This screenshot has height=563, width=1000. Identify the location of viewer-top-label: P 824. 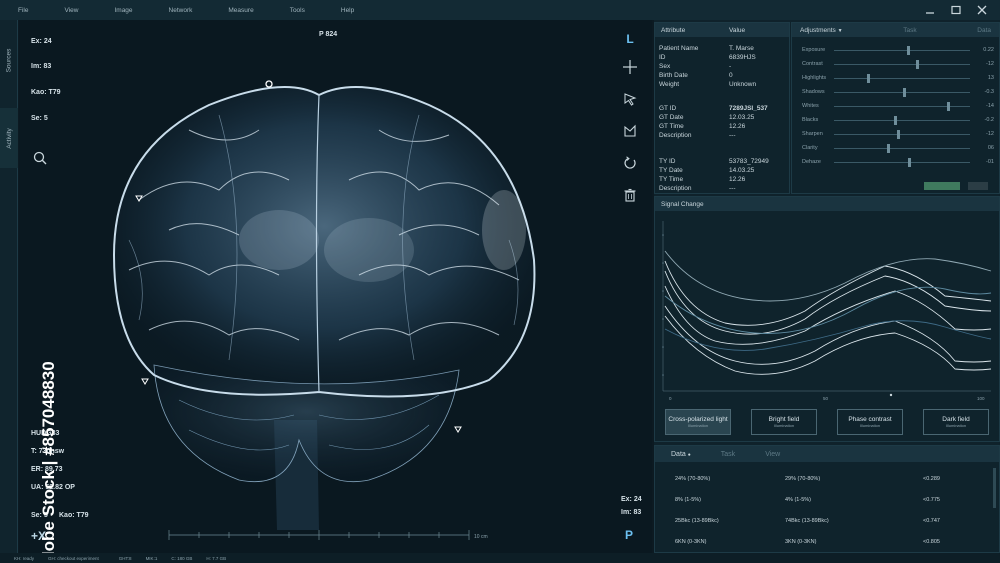
(328, 34).